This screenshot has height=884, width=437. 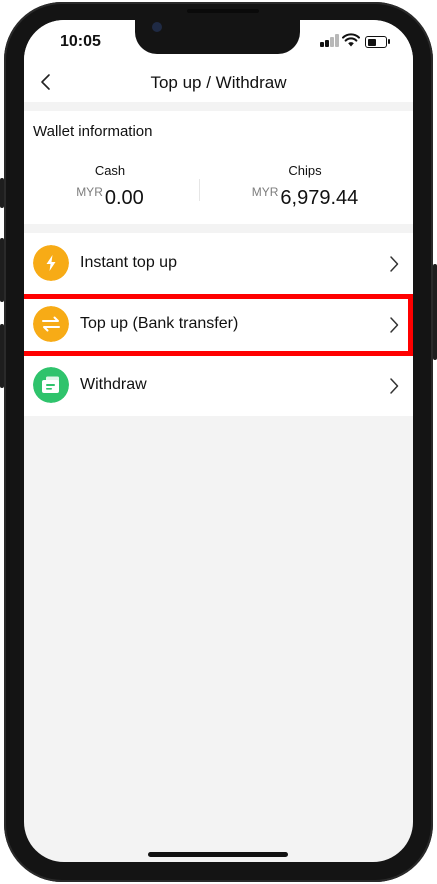 What do you see at coordinates (218, 385) in the screenshot?
I see `withdraw-item: Withdraw` at bounding box center [218, 385].